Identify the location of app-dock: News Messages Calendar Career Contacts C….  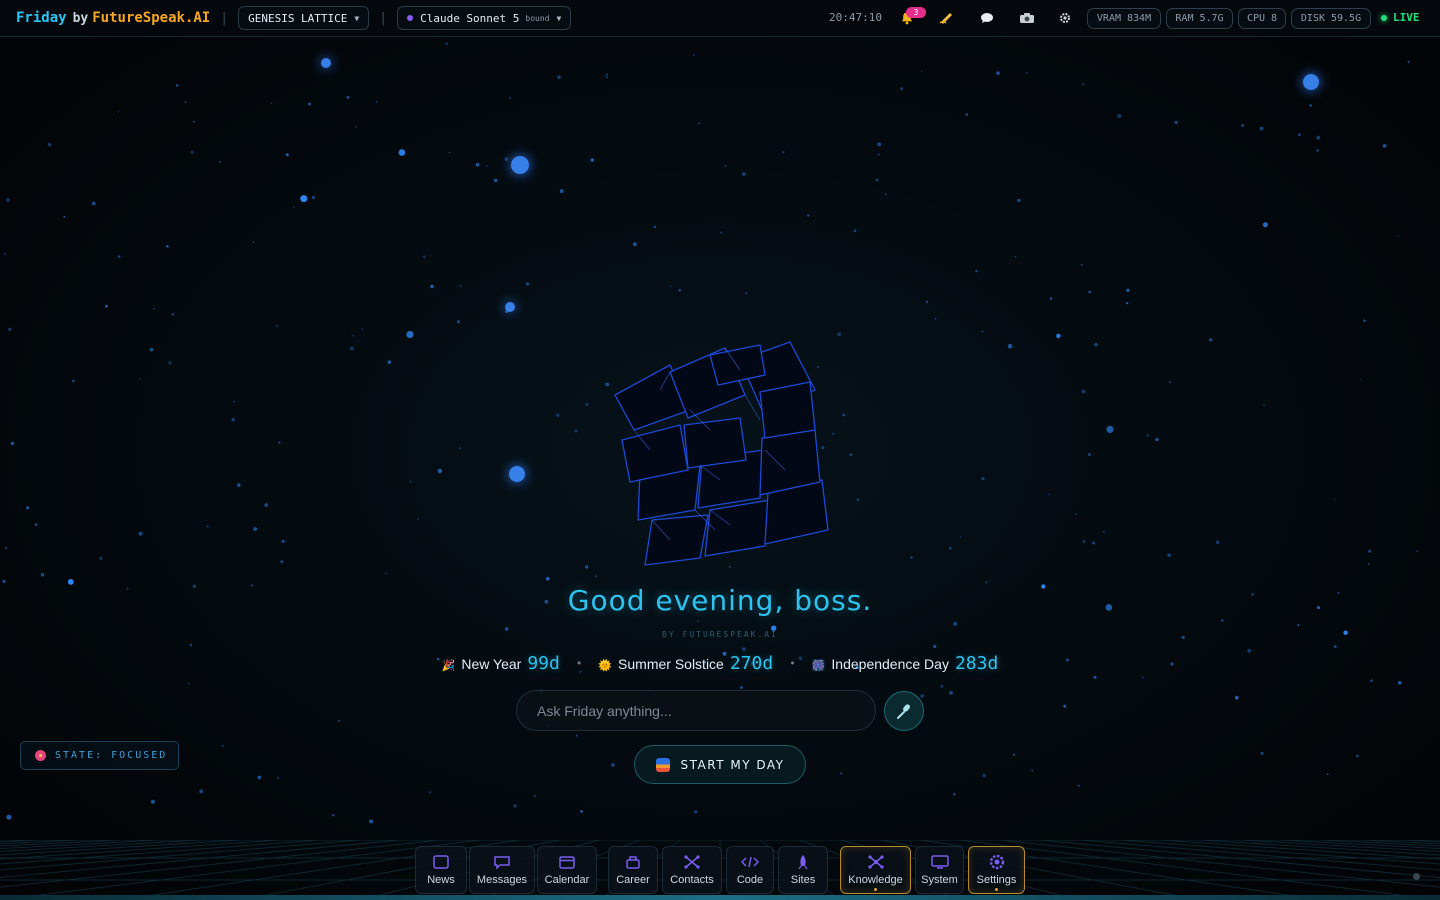
(720, 870).